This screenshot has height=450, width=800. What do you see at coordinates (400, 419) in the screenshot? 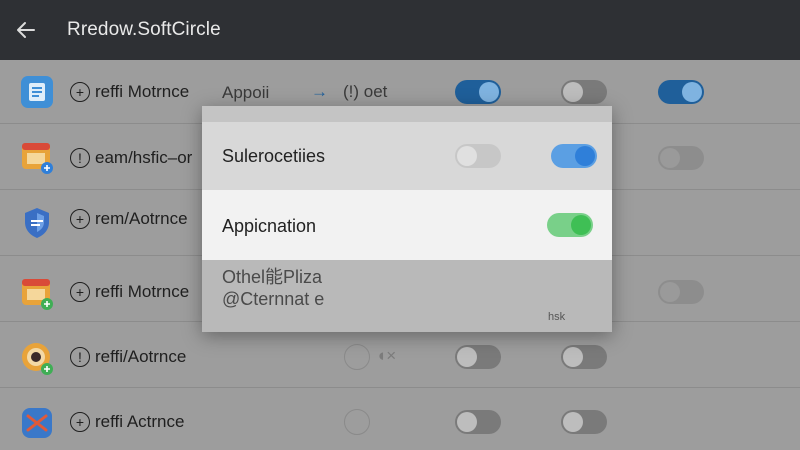
I see `list-item: + reffi Actrnce` at bounding box center [400, 419].